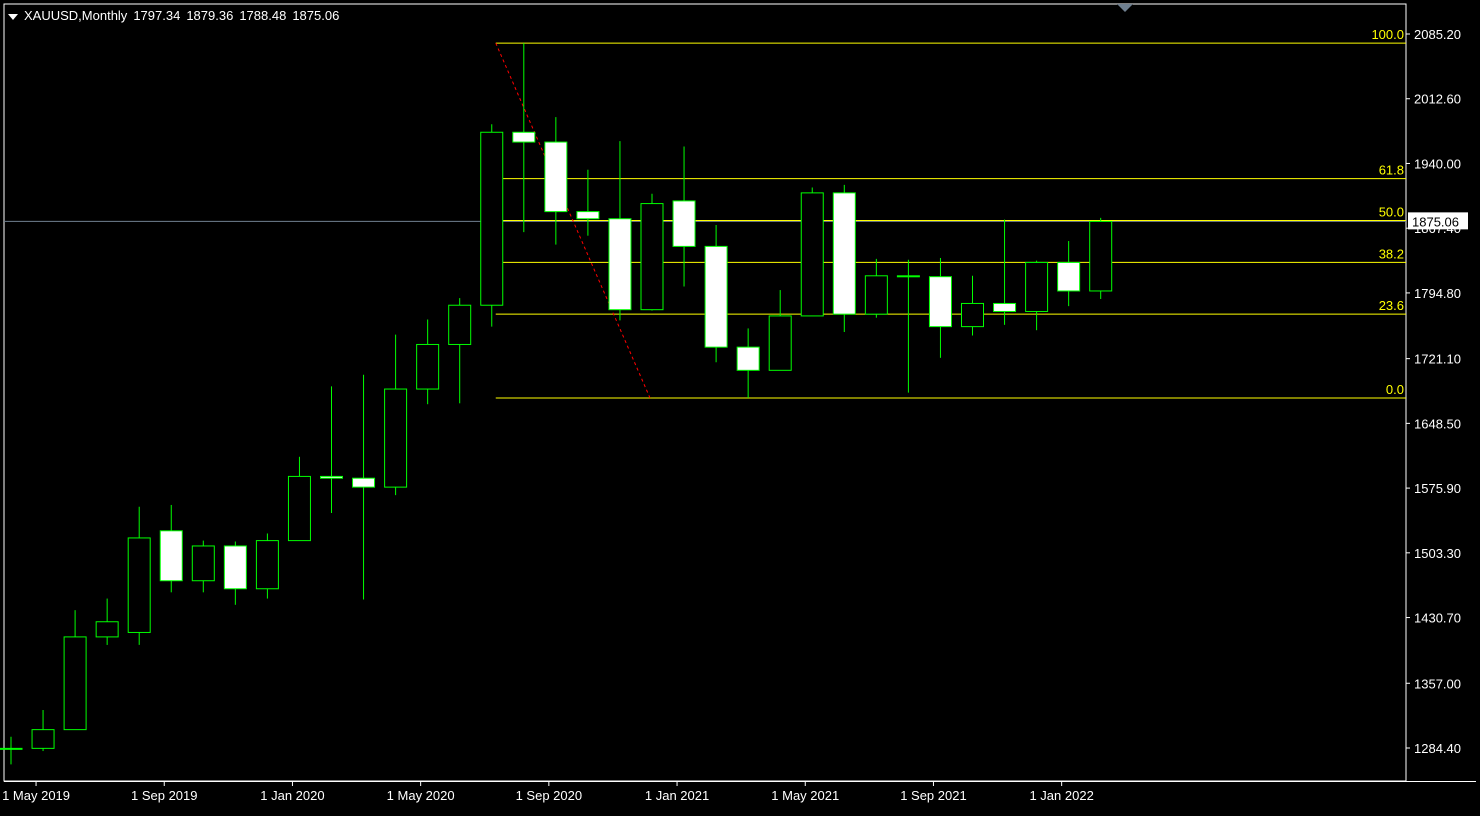 The height and width of the screenshot is (816, 1480). I want to click on open-value: 1797.34, so click(157, 15).